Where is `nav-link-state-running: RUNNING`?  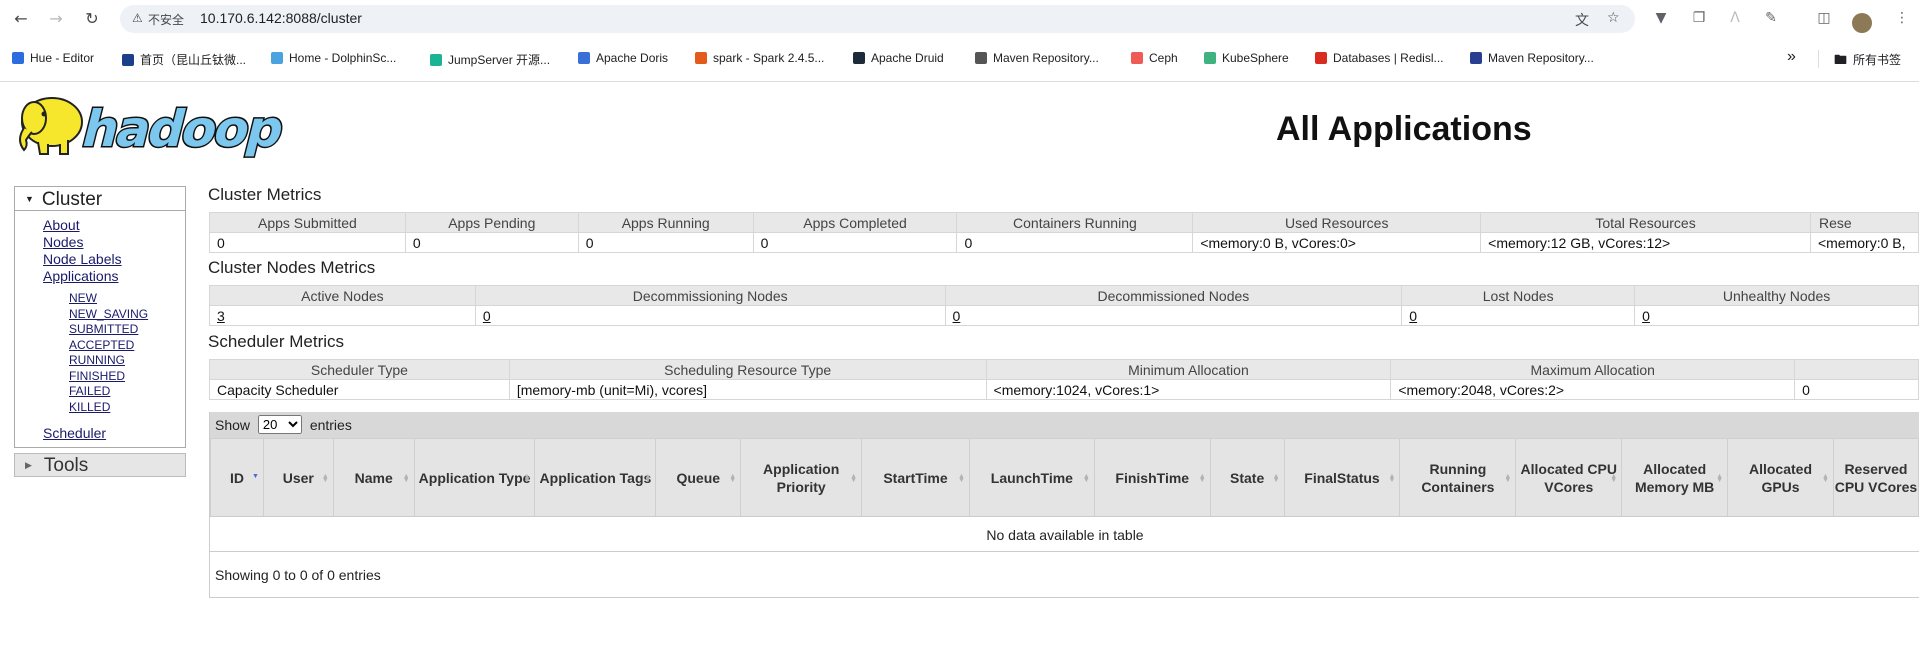 nav-link-state-running: RUNNING is located at coordinates (127, 361).